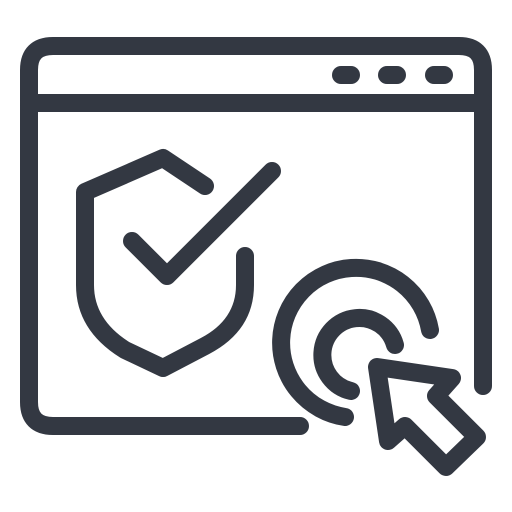 This screenshot has width=512, height=512. I want to click on cursor-arrow-outline, so click(427, 417).